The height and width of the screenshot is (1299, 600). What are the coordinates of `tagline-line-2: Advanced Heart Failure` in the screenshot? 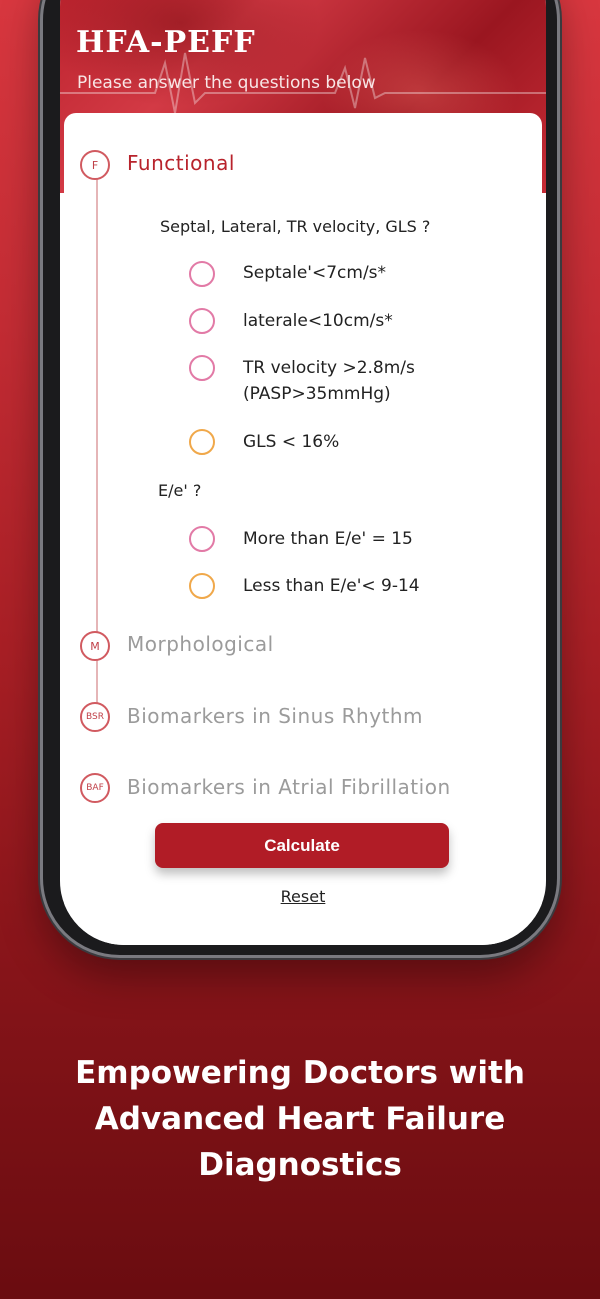 It's located at (300, 1119).